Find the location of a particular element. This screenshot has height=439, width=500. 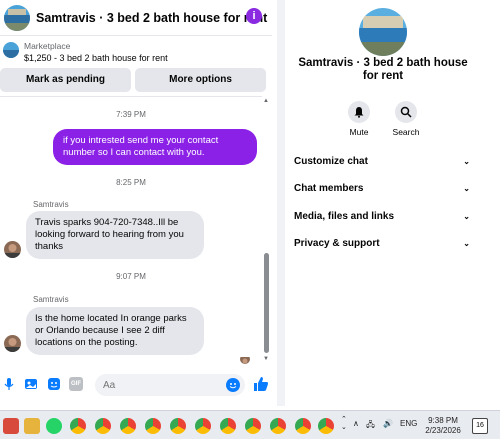

scrollbar-thumb is located at coordinates (266, 303).